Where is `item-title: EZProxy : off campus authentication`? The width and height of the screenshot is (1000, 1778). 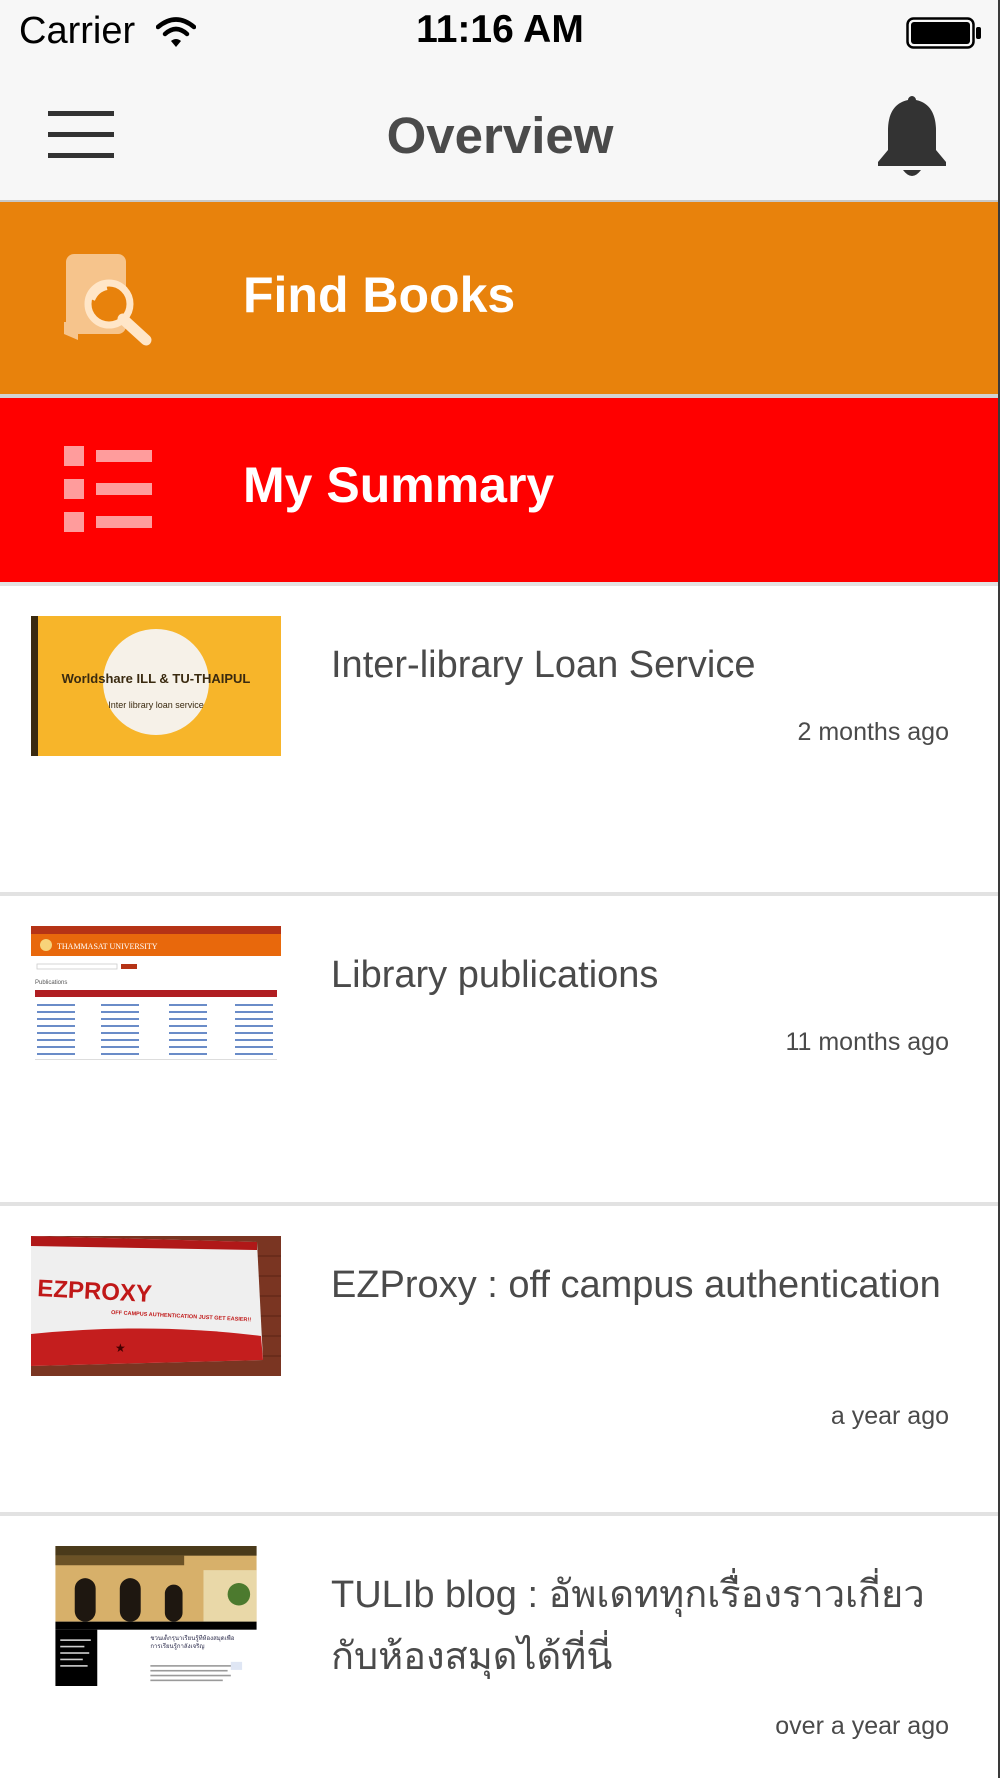
item-title: EZProxy : off campus authentication is located at coordinates (636, 1285).